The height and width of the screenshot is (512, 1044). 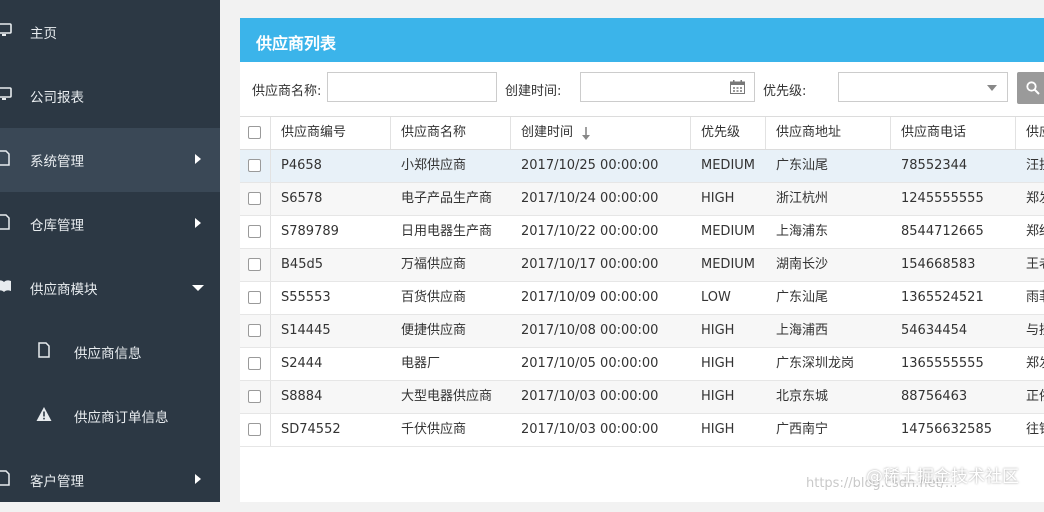 What do you see at coordinates (447, 198) in the screenshot?
I see `table-cell: 电子产品生产商` at bounding box center [447, 198].